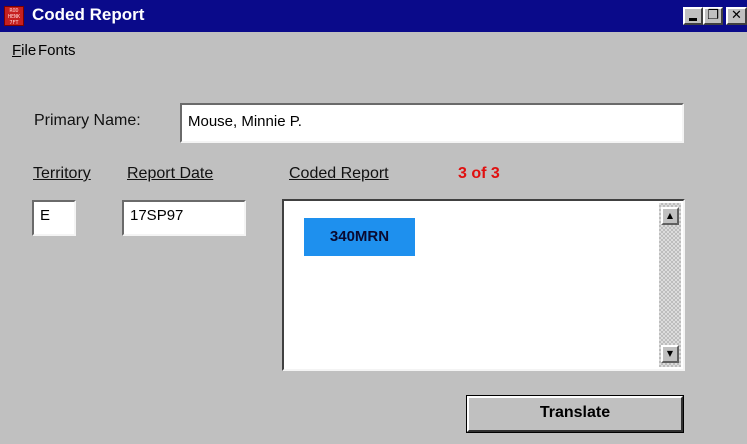 This screenshot has width=747, height=444. What do you see at coordinates (88, 14) in the screenshot?
I see `window-title: Coded Report` at bounding box center [88, 14].